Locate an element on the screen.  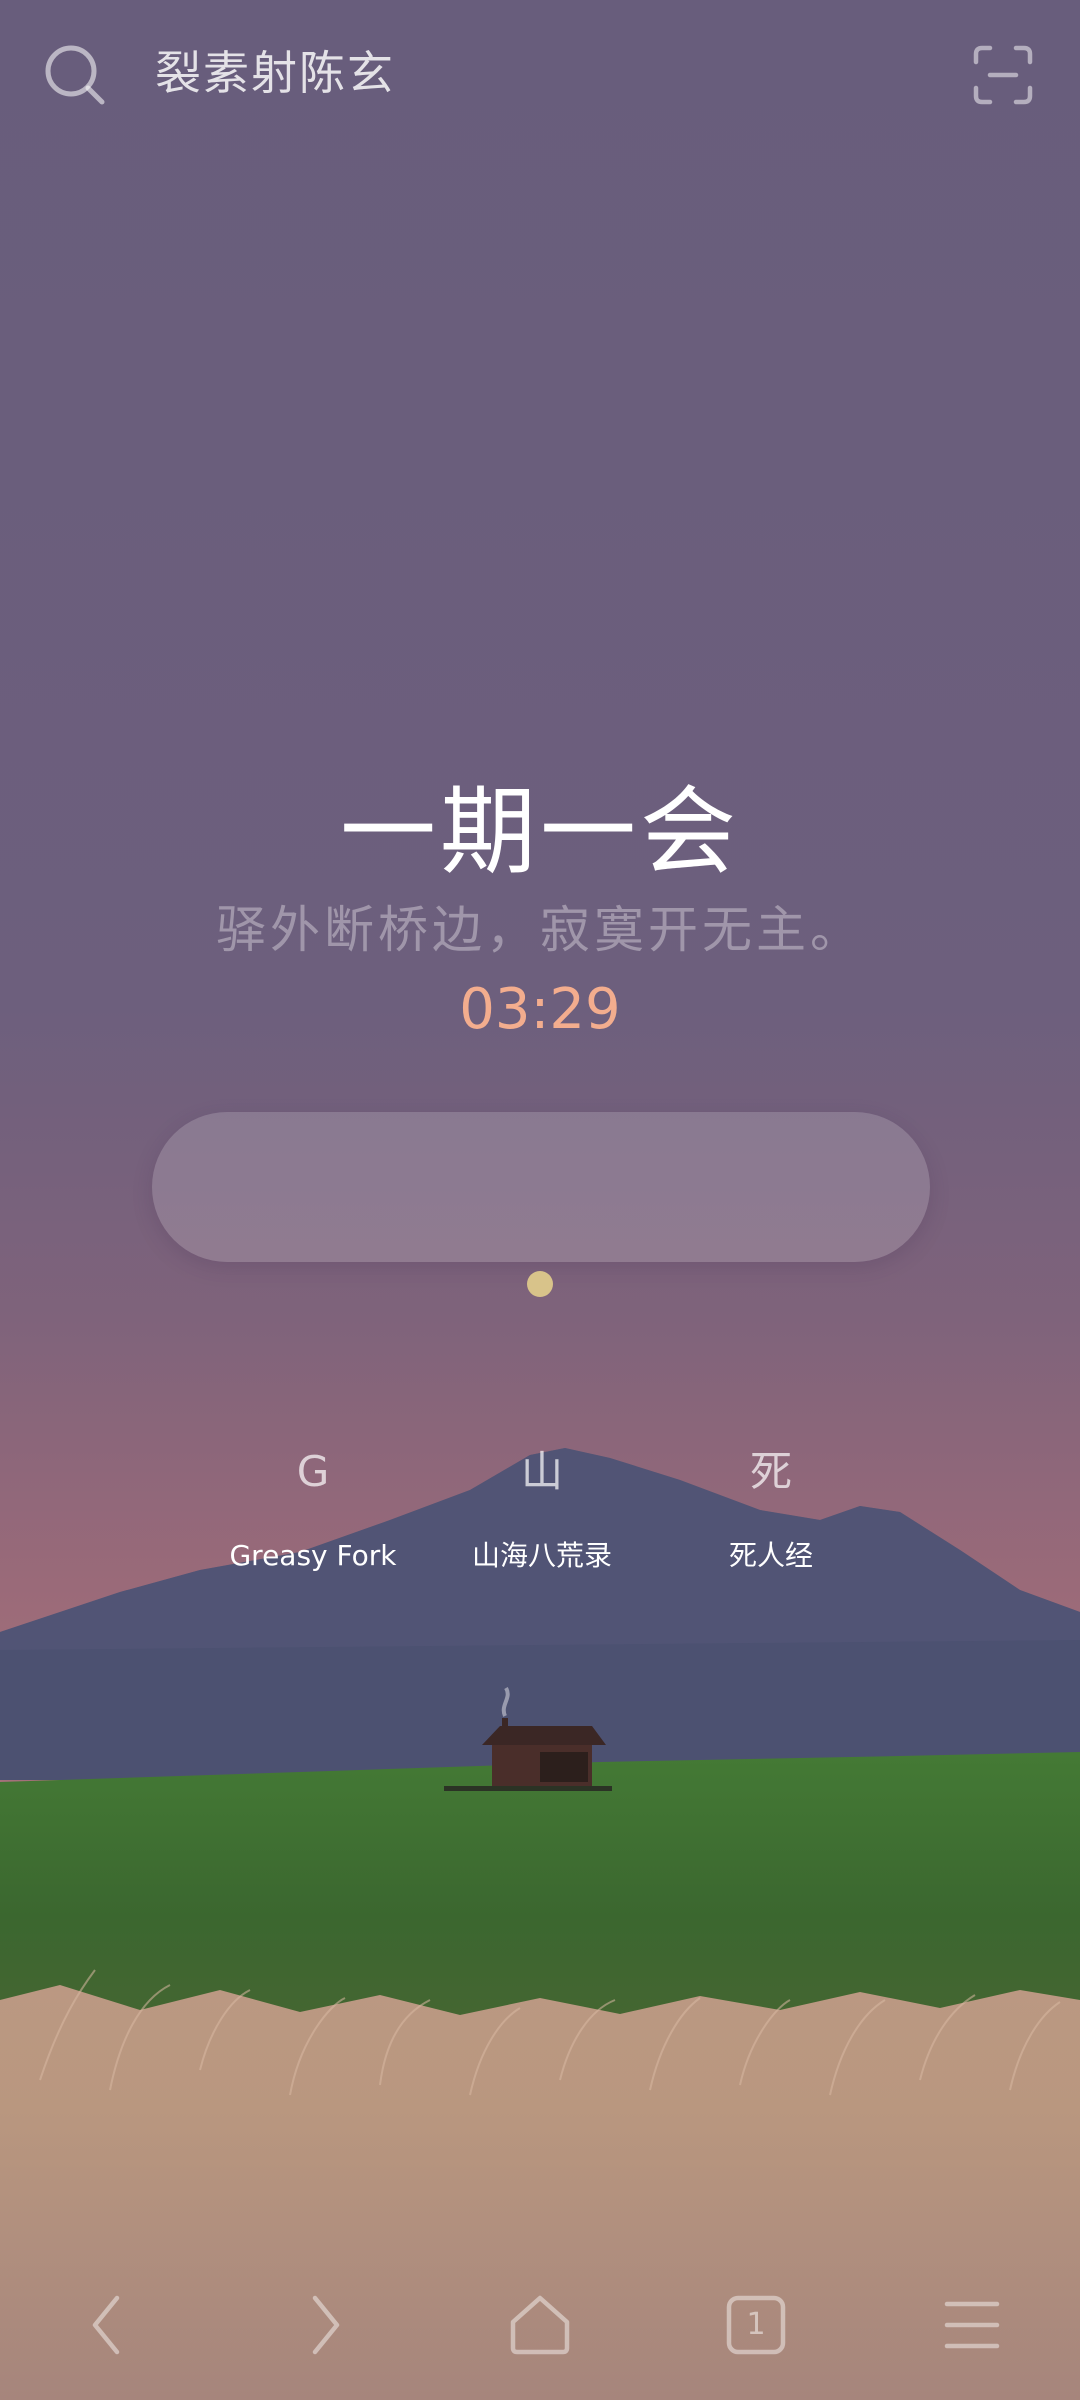
page-title: 一期一会 is located at coordinates (540, 832).